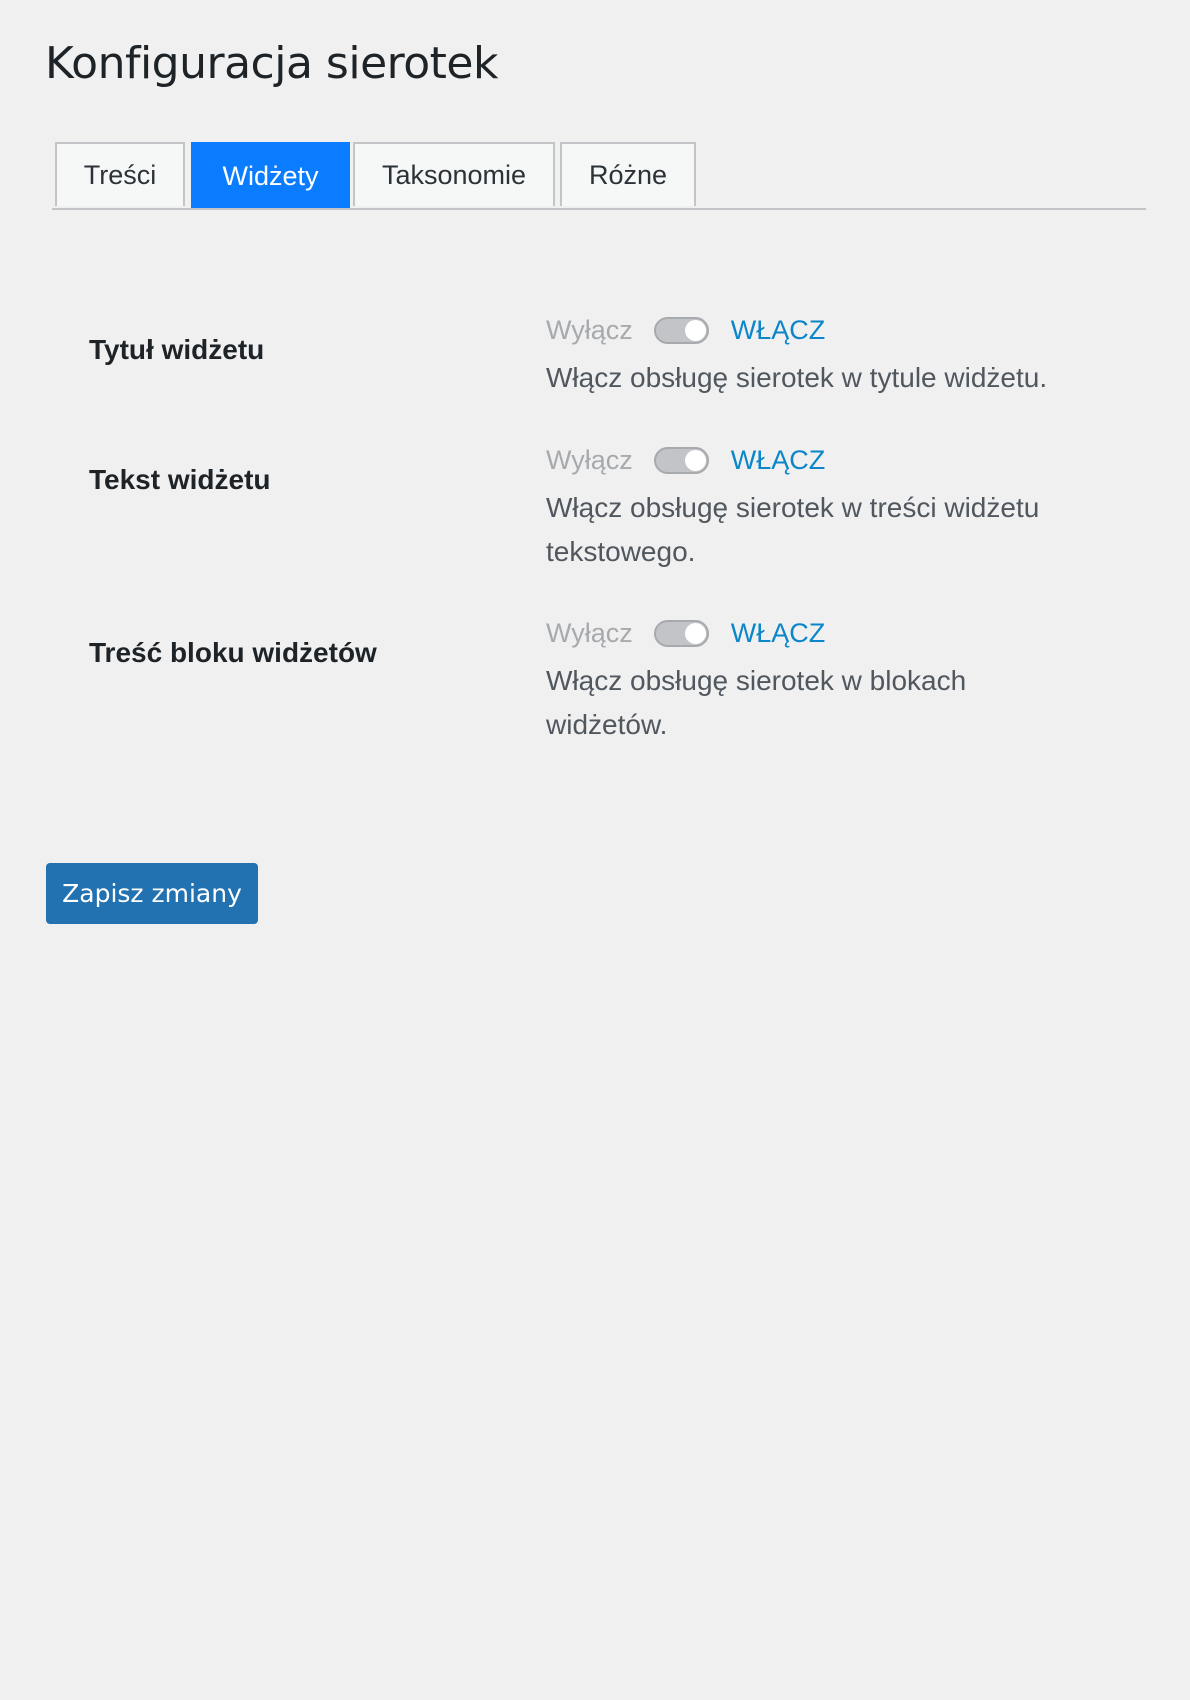 This screenshot has width=1190, height=1700. I want to click on setting-description: Włącz obsługę sierotek w tytule widżetu., so click(797, 377).